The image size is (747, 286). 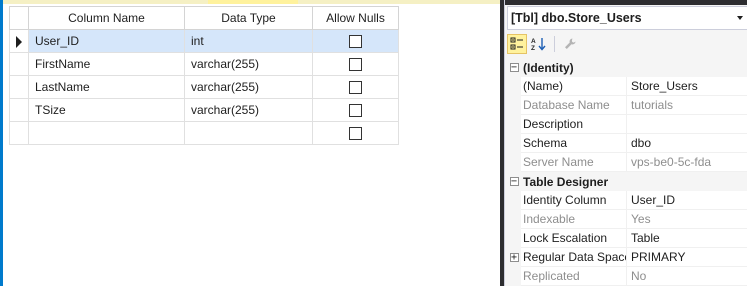 What do you see at coordinates (106, 133) in the screenshot?
I see `column-name-cell` at bounding box center [106, 133].